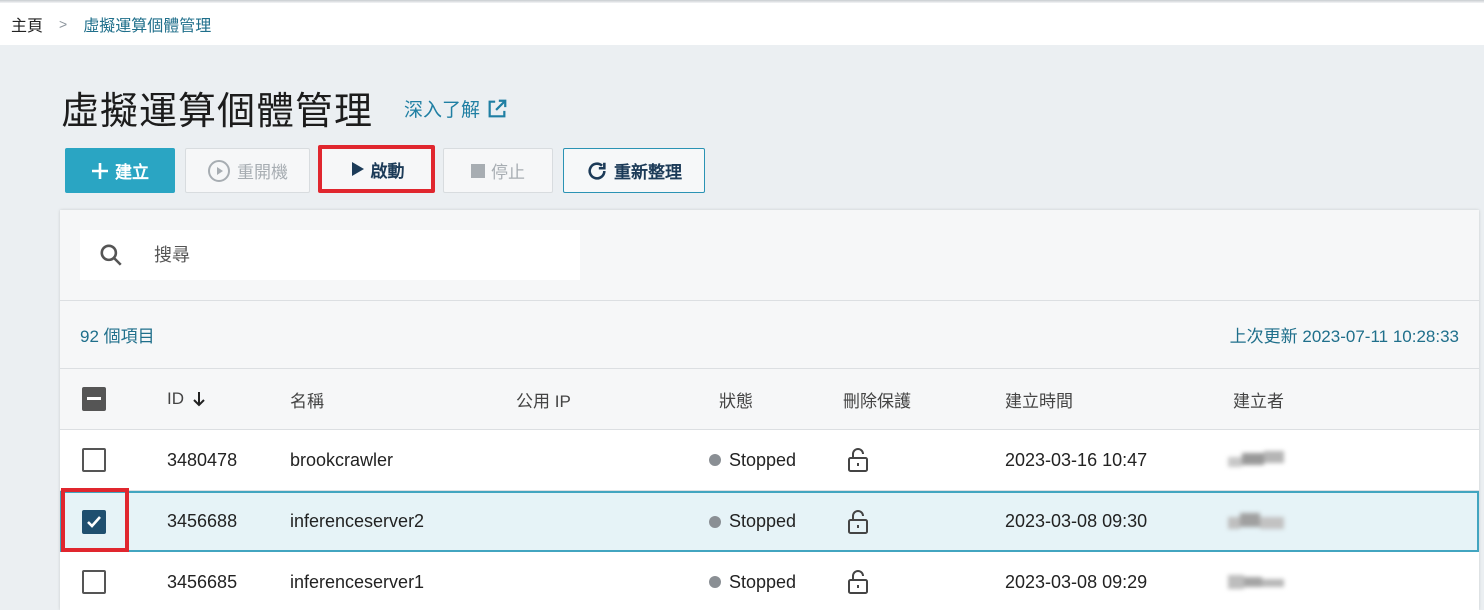 The width and height of the screenshot is (1484, 610). I want to click on learn-more-label: 深入了解, so click(442, 110).